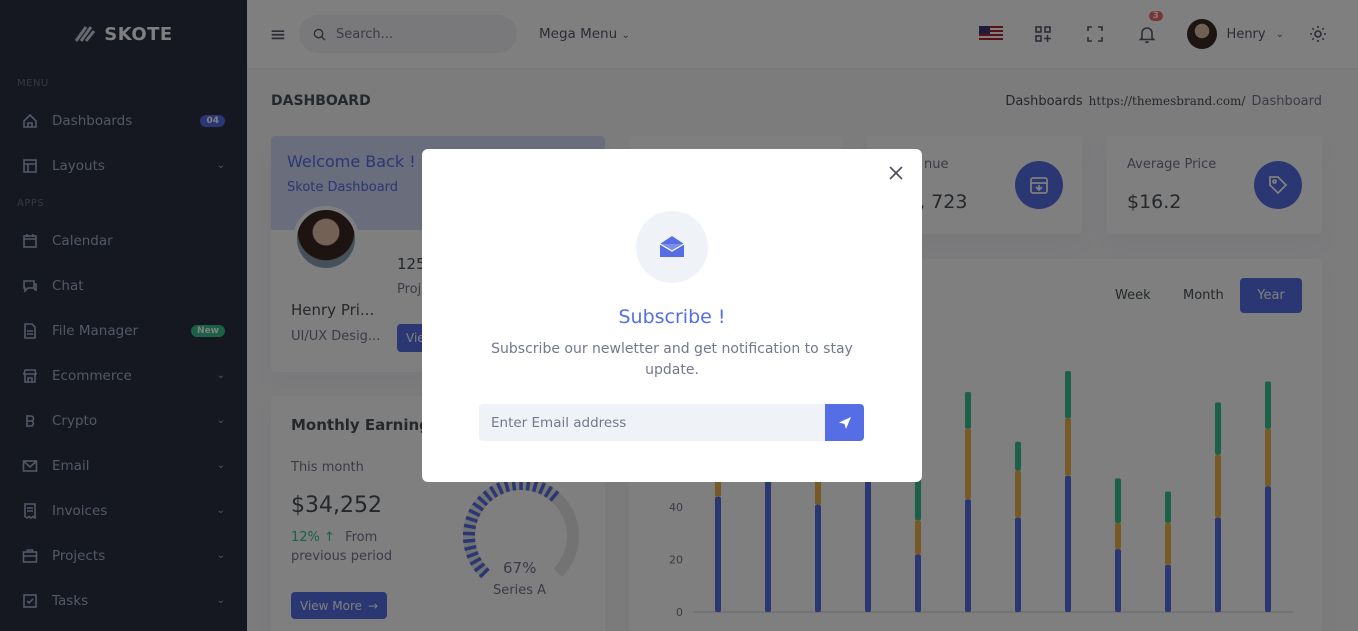 The height and width of the screenshot is (631, 1358). I want to click on envelope-open-avatar, so click(672, 247).